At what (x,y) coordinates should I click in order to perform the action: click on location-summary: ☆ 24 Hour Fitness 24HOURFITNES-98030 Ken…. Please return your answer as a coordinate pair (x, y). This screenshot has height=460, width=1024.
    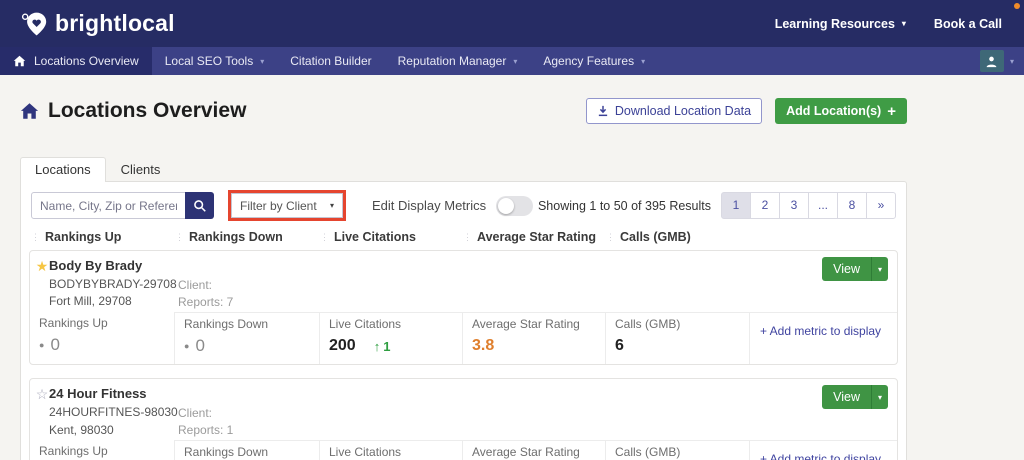
    Looking at the image, I should click on (463, 409).